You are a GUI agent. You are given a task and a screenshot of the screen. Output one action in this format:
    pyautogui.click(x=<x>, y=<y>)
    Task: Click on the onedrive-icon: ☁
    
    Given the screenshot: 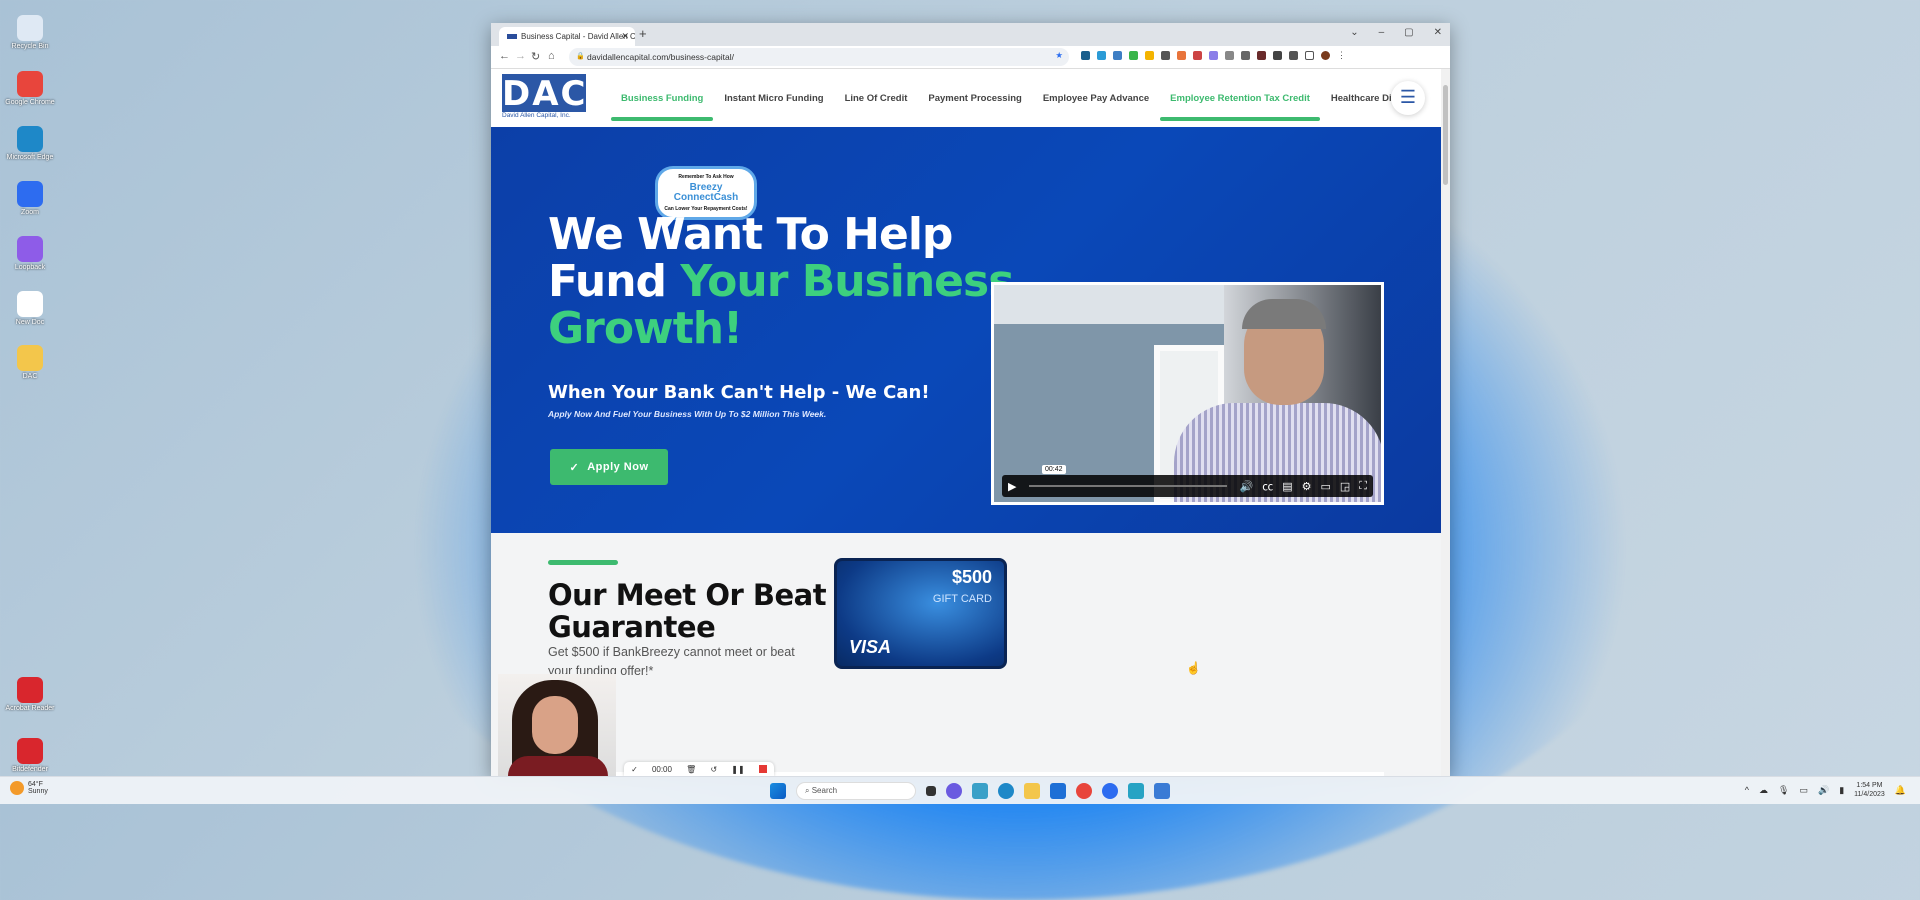 What is the action you would take?
    pyautogui.click(x=1763, y=790)
    